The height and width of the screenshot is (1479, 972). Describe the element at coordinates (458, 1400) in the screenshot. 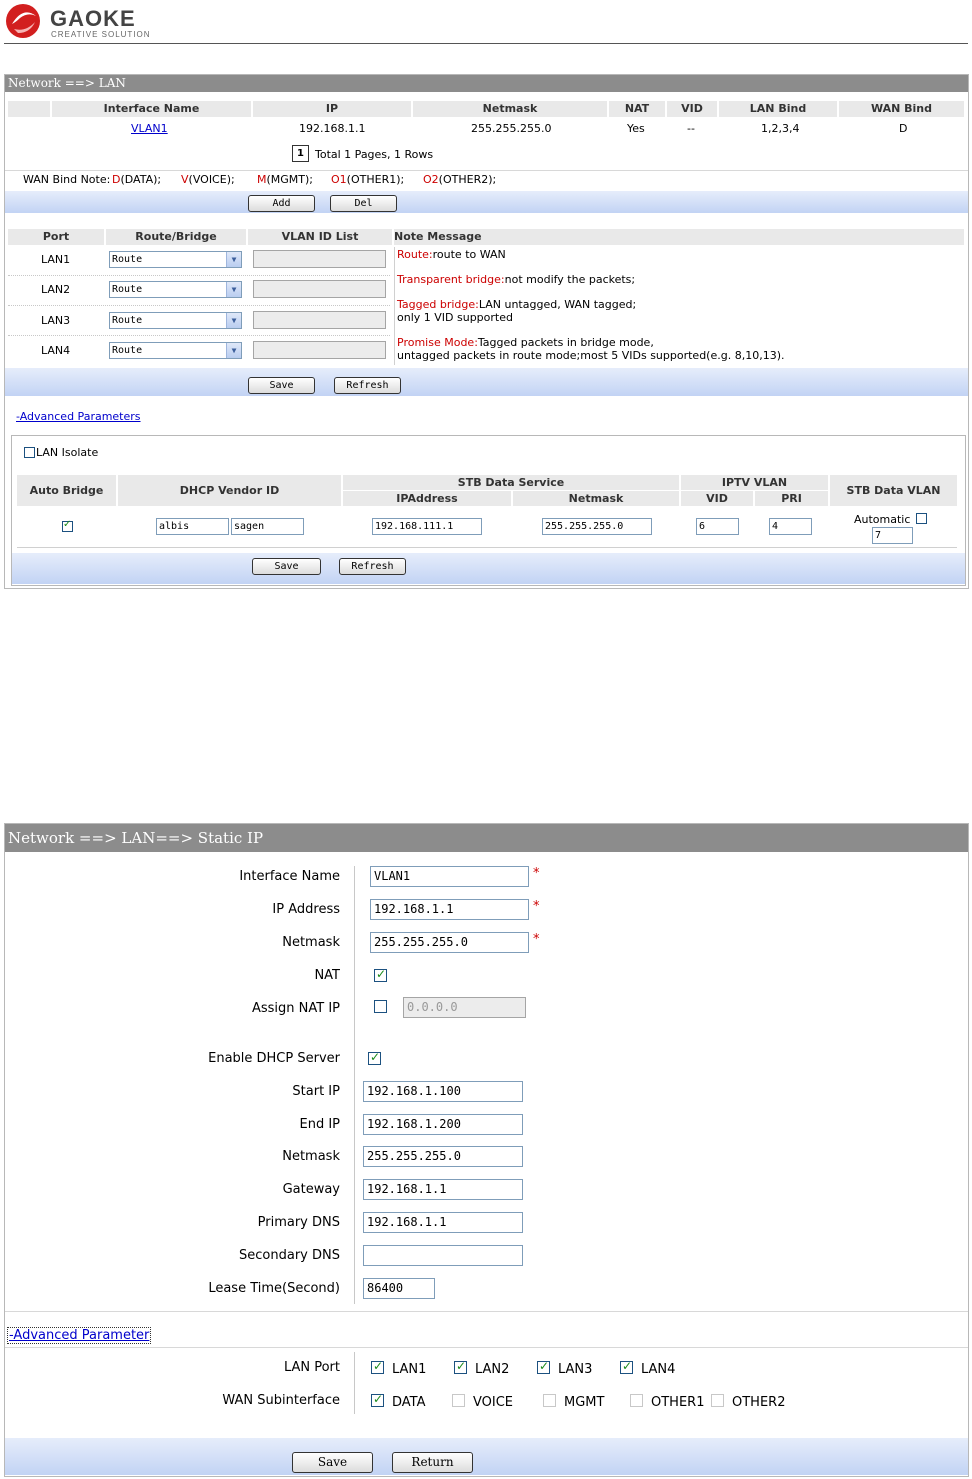

I see `wan-voice-checkbox` at that location.